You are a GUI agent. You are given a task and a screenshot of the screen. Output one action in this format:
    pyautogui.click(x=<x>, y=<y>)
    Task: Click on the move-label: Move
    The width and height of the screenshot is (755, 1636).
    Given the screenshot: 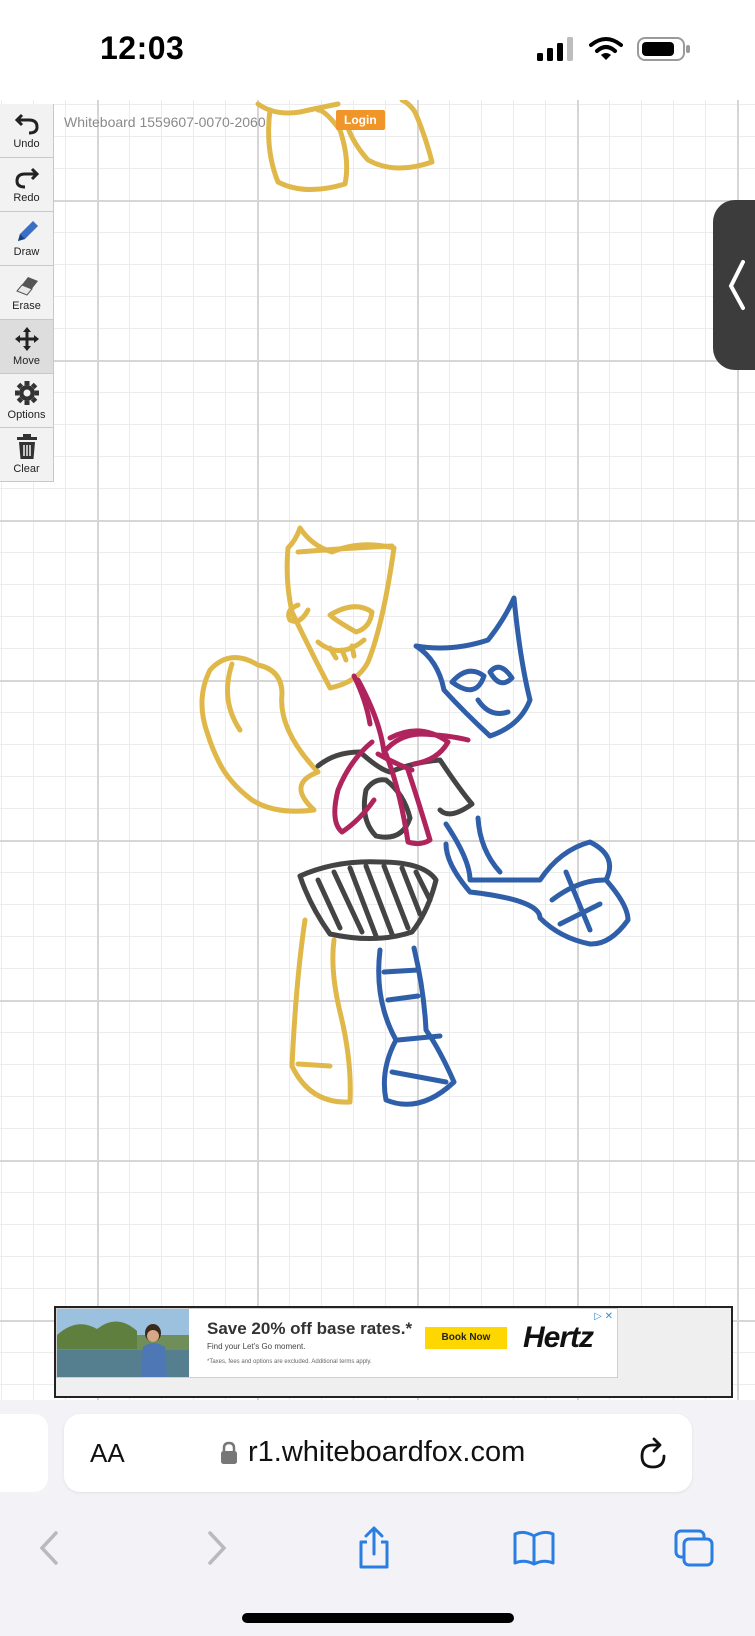 What is the action you would take?
    pyautogui.click(x=26, y=361)
    